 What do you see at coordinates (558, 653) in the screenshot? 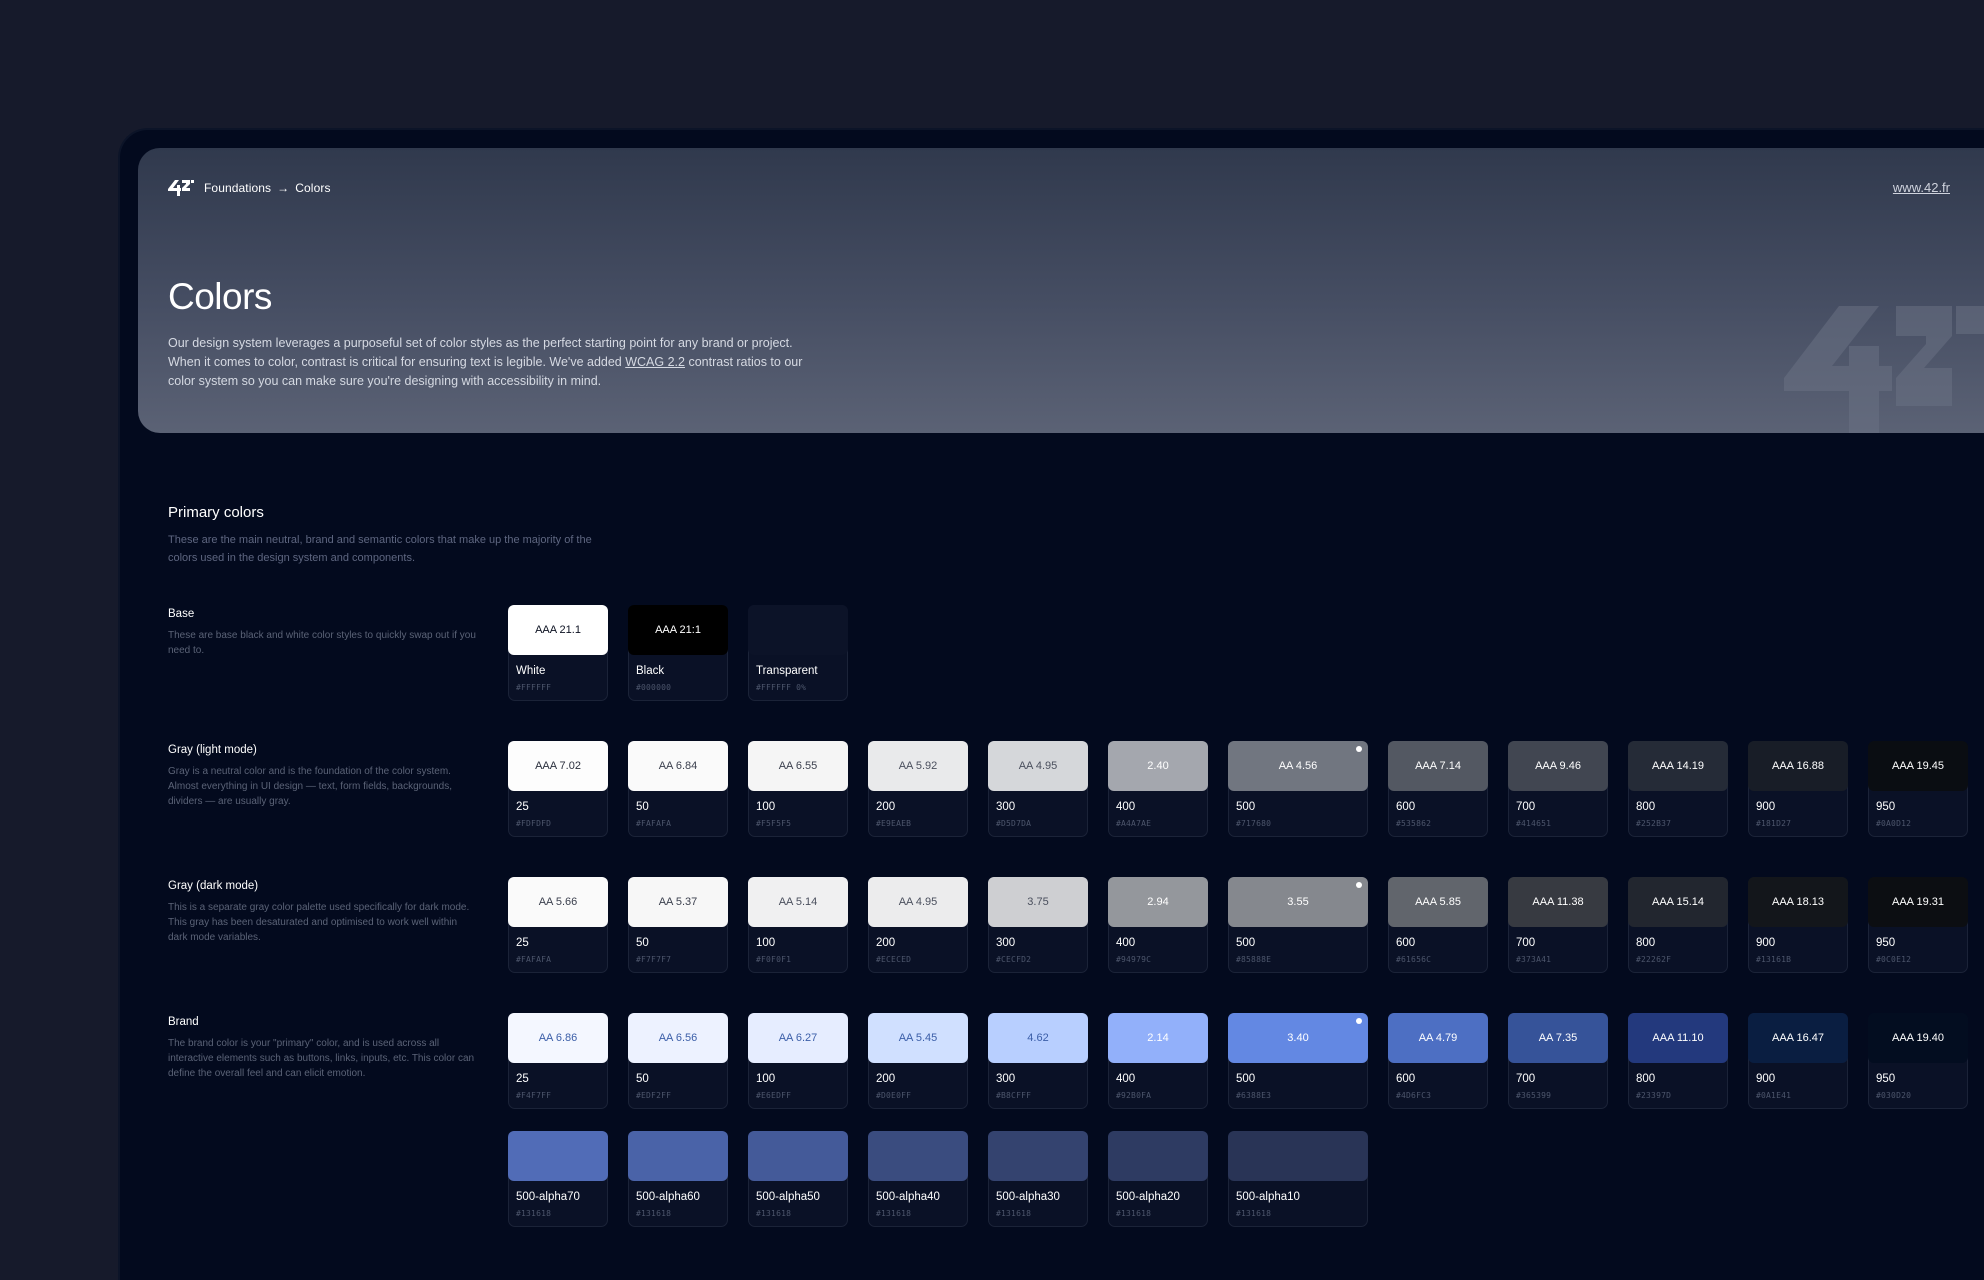
I see `color-swatch-card: AAA 21.1 White #FFFFFF` at bounding box center [558, 653].